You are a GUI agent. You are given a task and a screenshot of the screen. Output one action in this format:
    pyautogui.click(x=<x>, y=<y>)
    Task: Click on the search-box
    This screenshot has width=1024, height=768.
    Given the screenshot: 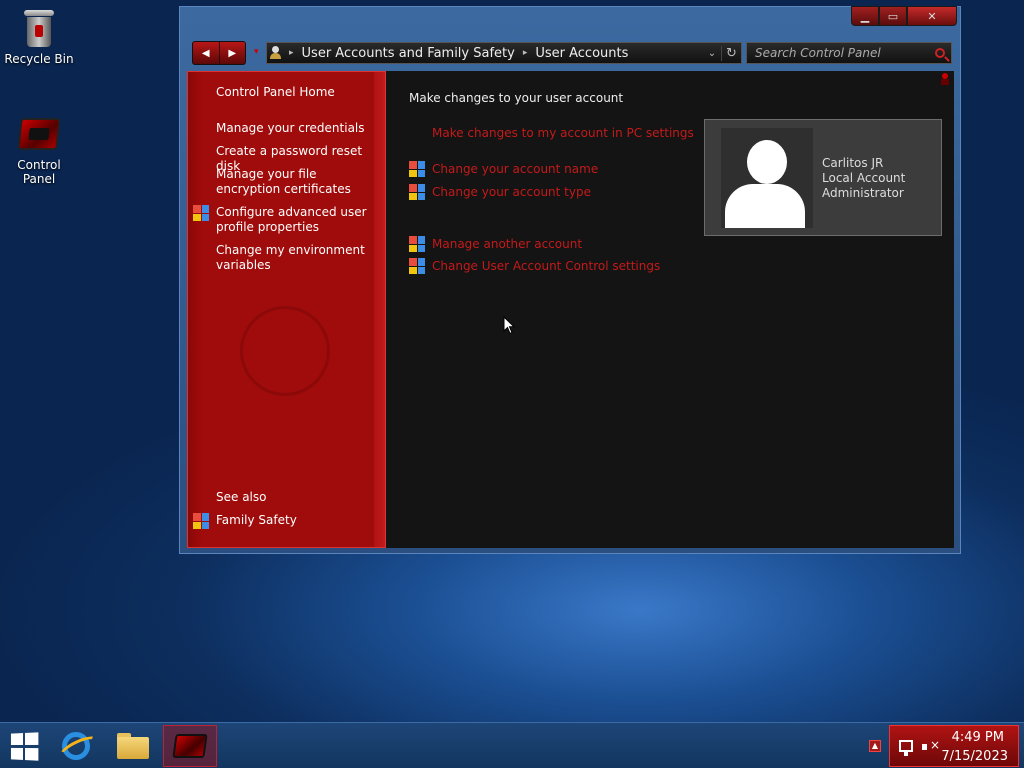 What is the action you would take?
    pyautogui.click(x=849, y=53)
    